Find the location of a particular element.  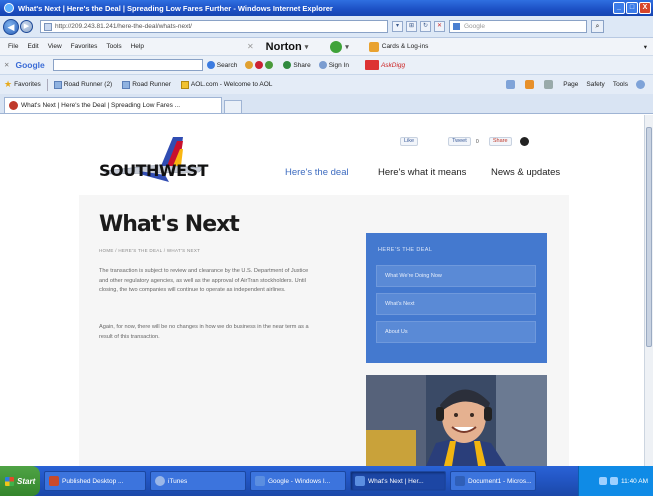

favorites-button: Favorites is located at coordinates (27, 84).